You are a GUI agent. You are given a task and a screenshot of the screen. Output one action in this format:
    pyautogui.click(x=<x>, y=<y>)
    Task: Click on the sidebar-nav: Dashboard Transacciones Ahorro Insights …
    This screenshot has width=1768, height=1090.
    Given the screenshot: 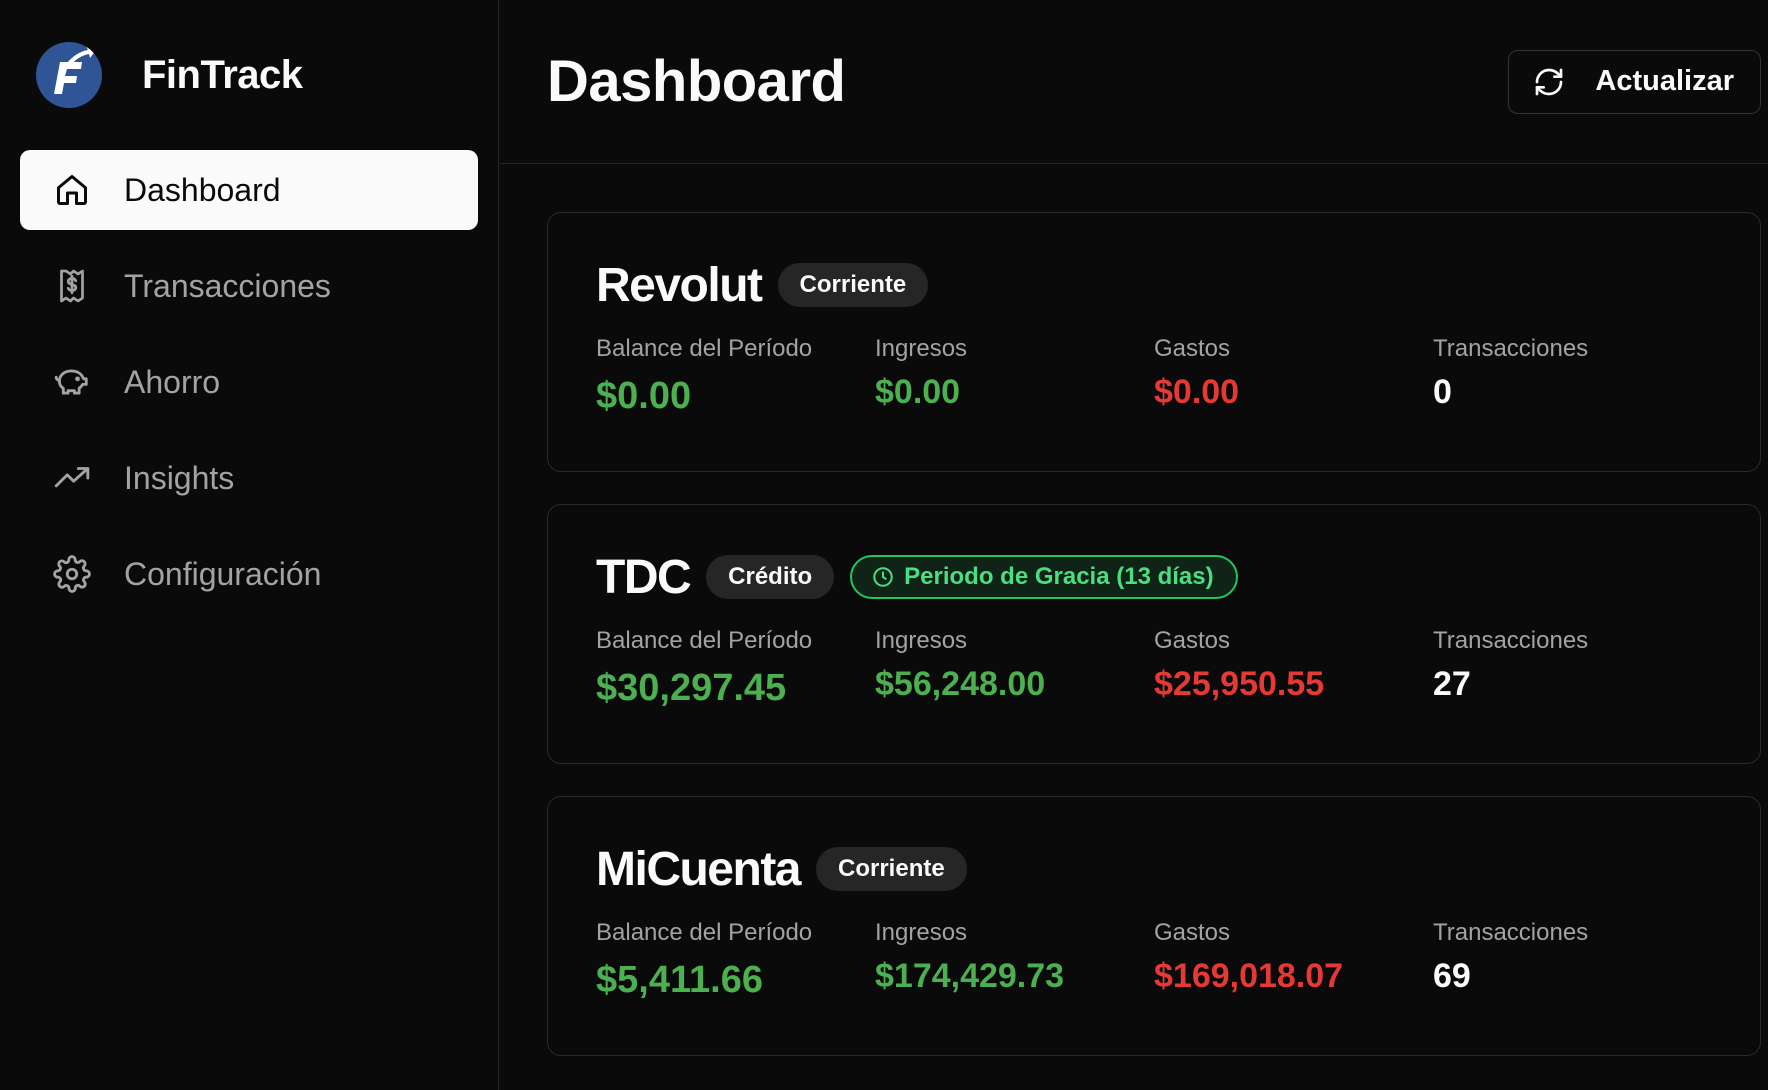 What is the action you would take?
    pyautogui.click(x=249, y=382)
    